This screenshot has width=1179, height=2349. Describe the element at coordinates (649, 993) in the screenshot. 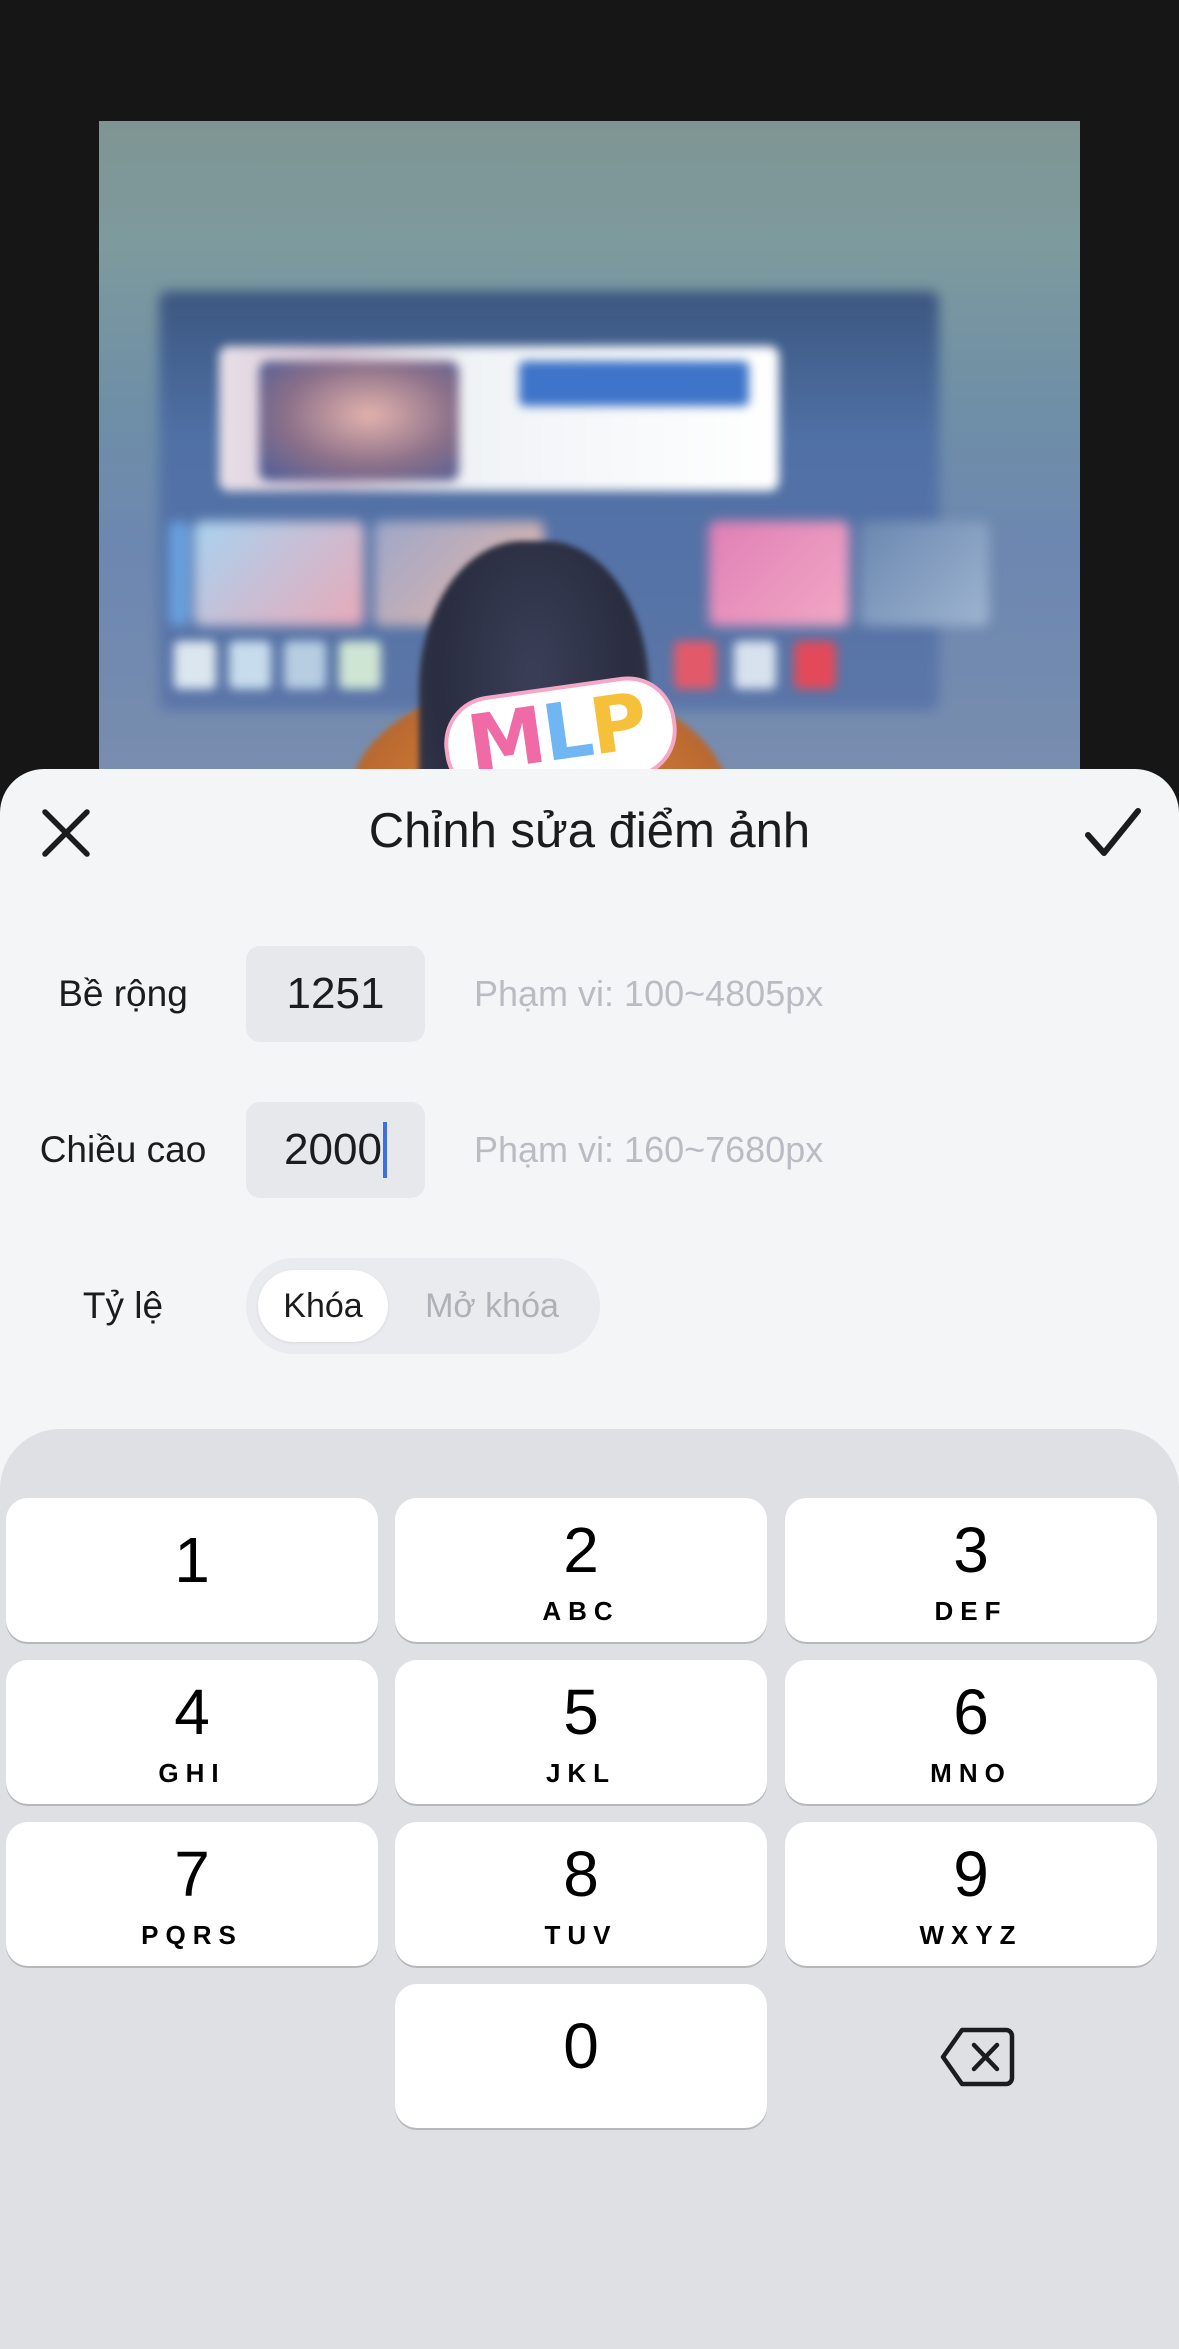

I see `width-range-hint: Phạm vi: 100~4805px` at that location.